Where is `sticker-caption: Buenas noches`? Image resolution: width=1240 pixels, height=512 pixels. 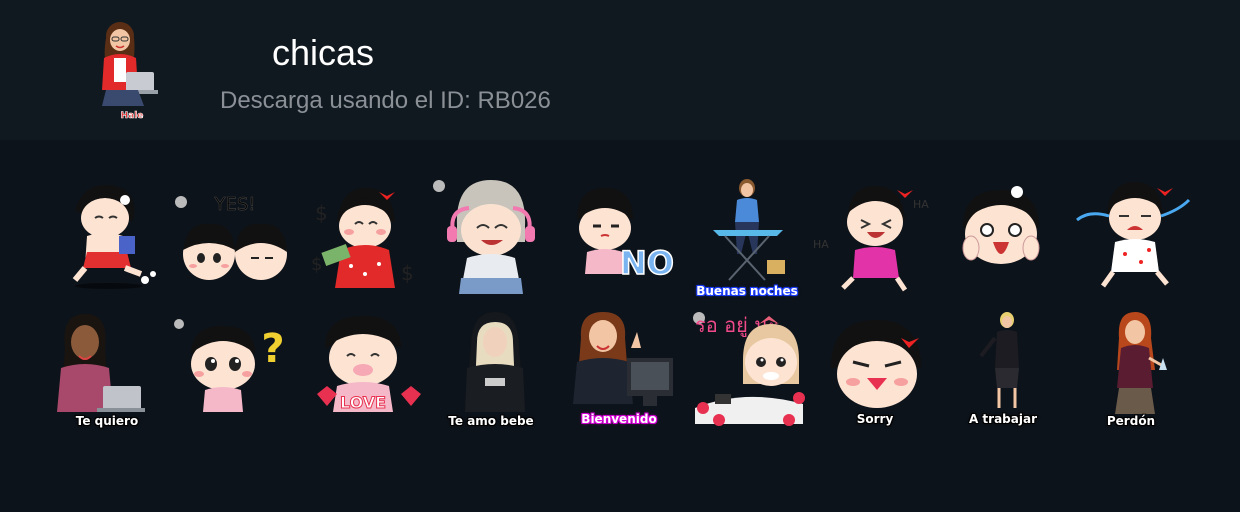 sticker-caption: Buenas noches is located at coordinates (747, 291).